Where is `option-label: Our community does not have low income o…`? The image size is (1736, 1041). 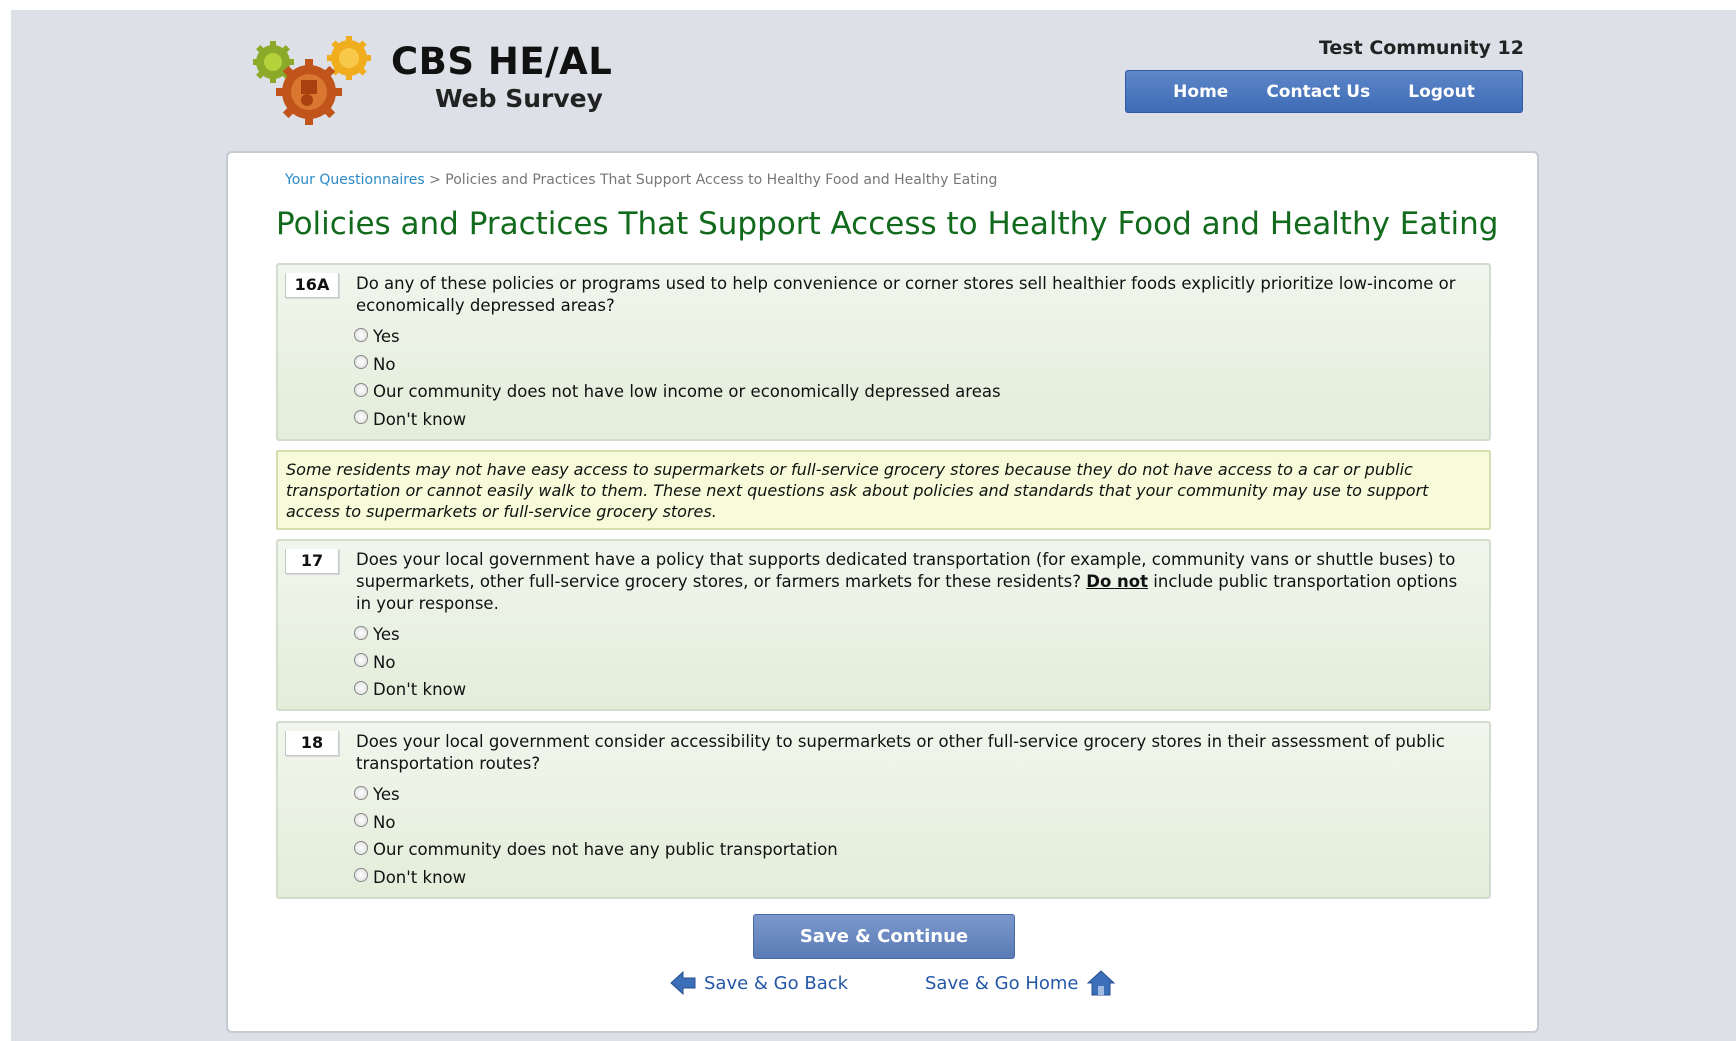 option-label: Our community does not have low income o… is located at coordinates (687, 392).